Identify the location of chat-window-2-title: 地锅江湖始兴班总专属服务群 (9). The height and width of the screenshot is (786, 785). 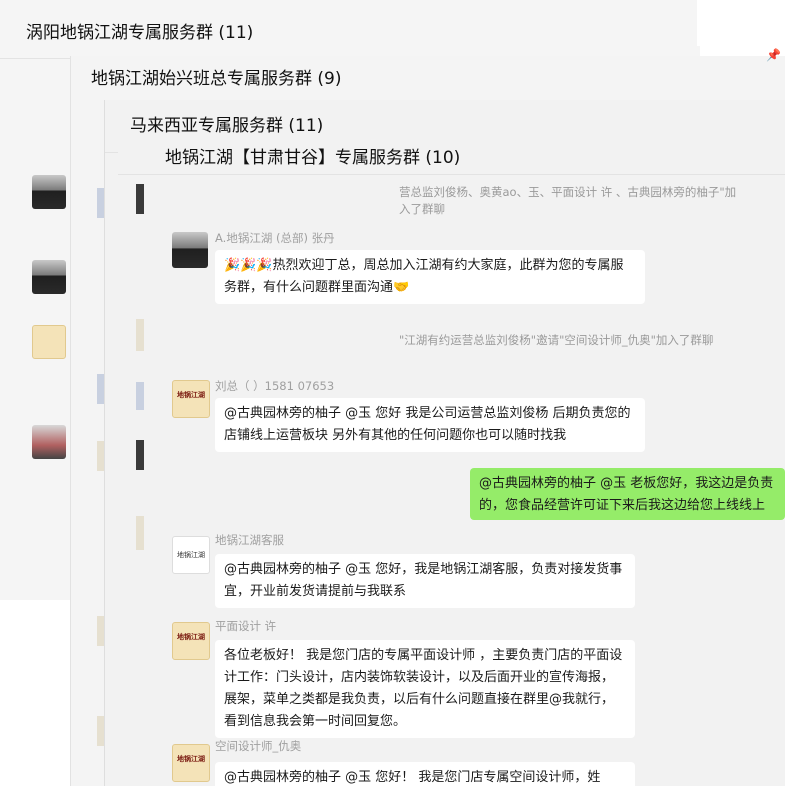
(216, 79).